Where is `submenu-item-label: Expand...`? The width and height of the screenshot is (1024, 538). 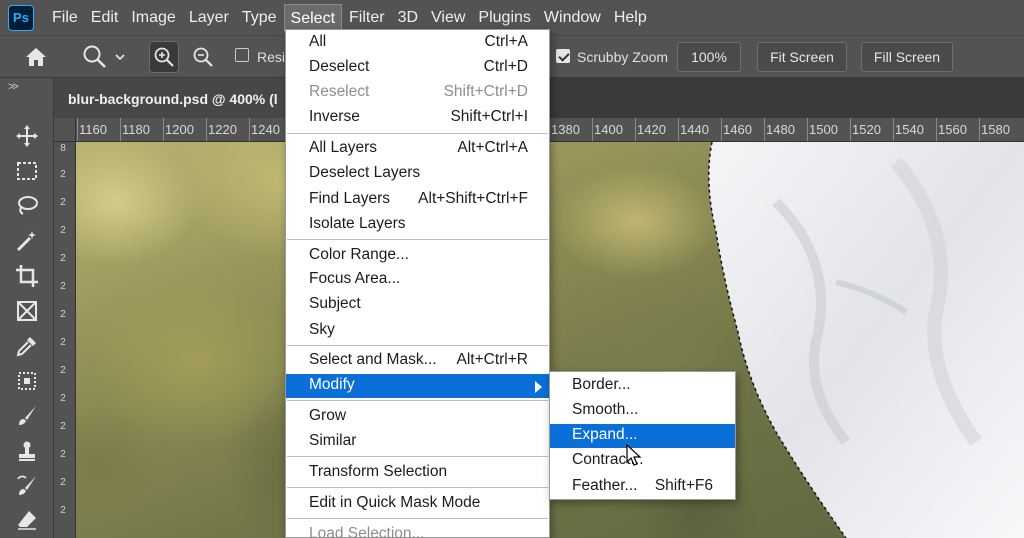
submenu-item-label: Expand... is located at coordinates (605, 434).